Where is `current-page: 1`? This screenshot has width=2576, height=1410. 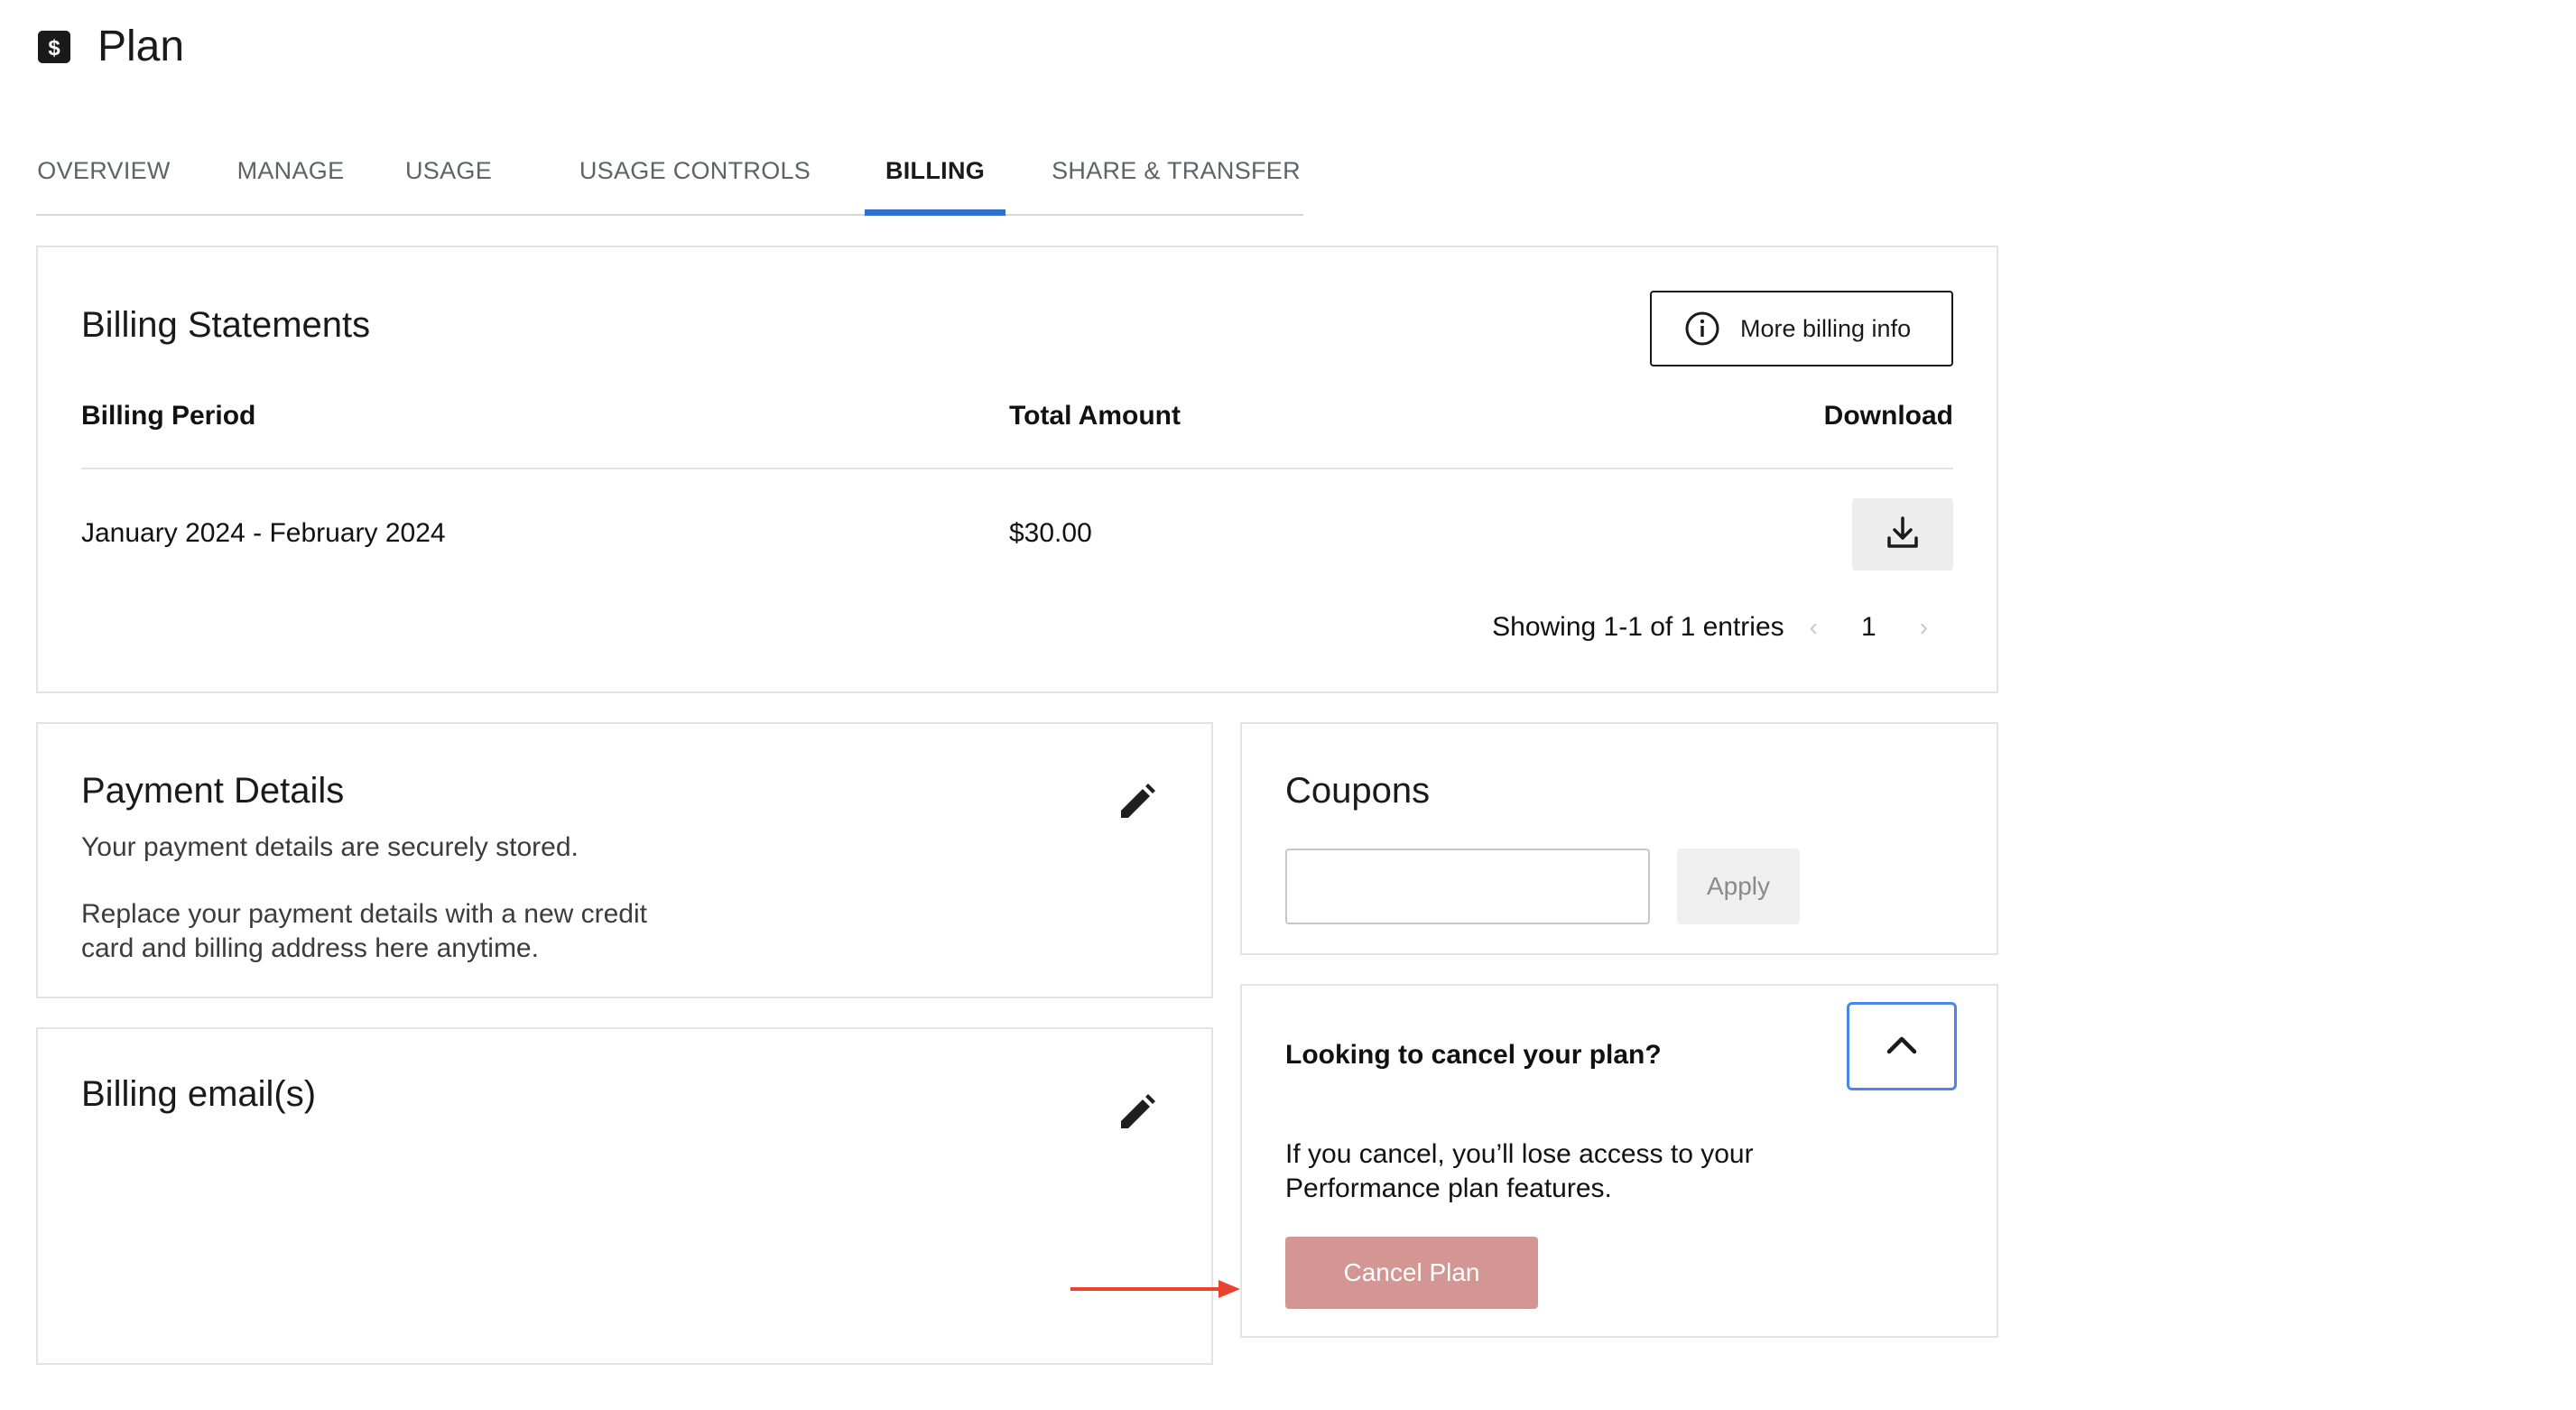
current-page: 1 is located at coordinates (1869, 627).